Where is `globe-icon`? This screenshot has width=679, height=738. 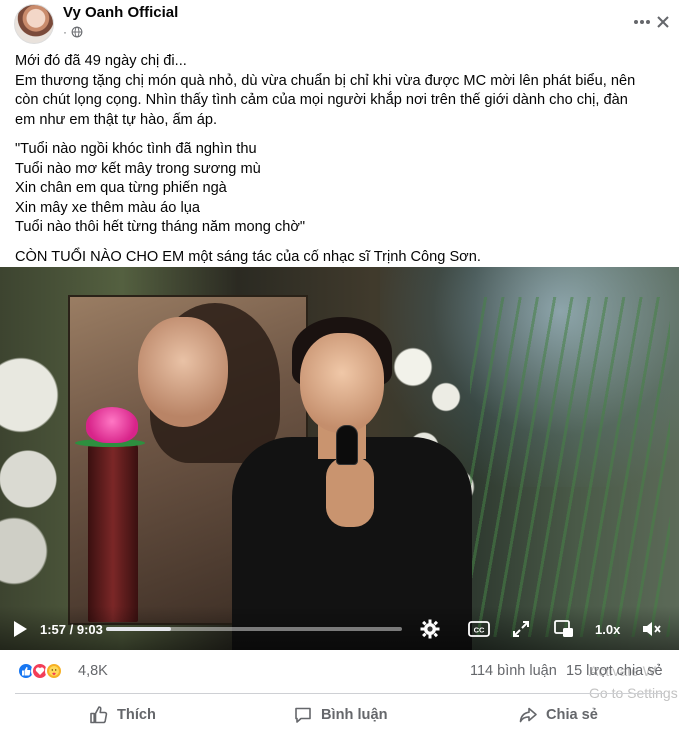 globe-icon is located at coordinates (77, 32).